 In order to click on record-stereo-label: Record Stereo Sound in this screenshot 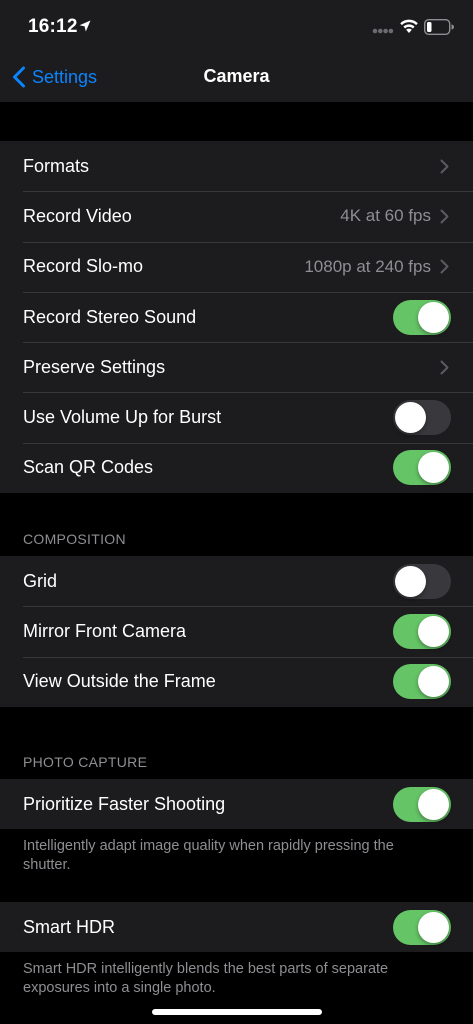, I will do `click(110, 316)`.